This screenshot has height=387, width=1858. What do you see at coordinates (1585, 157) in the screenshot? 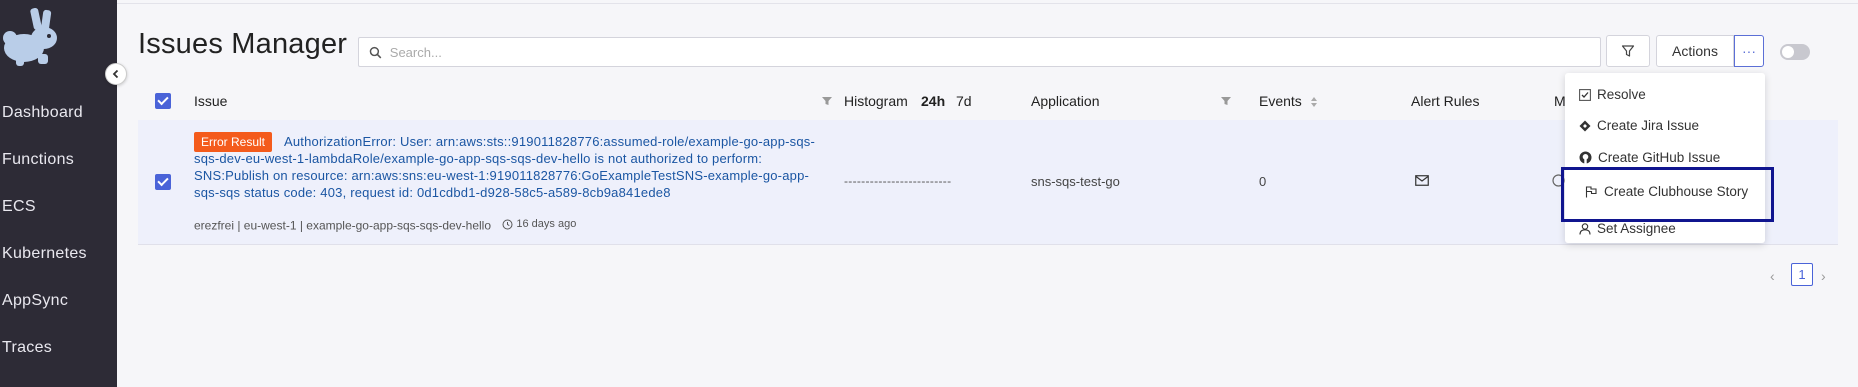
I see `github-icon` at bounding box center [1585, 157].